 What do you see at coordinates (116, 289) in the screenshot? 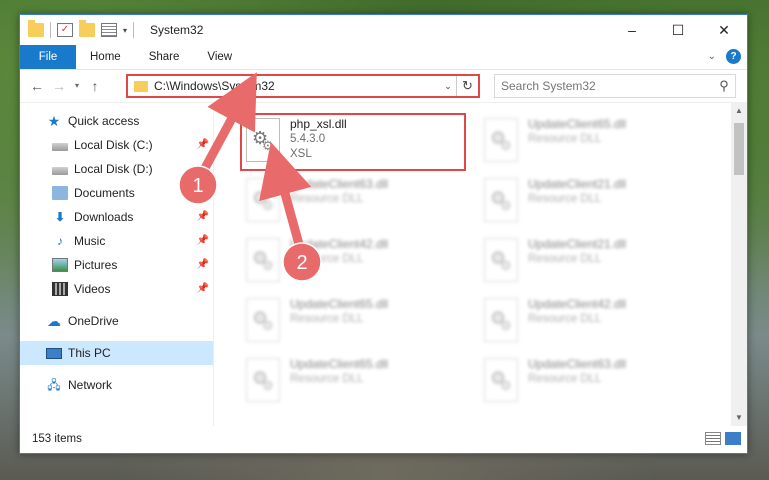
I see `nav-videos: Videos 📌` at bounding box center [116, 289].